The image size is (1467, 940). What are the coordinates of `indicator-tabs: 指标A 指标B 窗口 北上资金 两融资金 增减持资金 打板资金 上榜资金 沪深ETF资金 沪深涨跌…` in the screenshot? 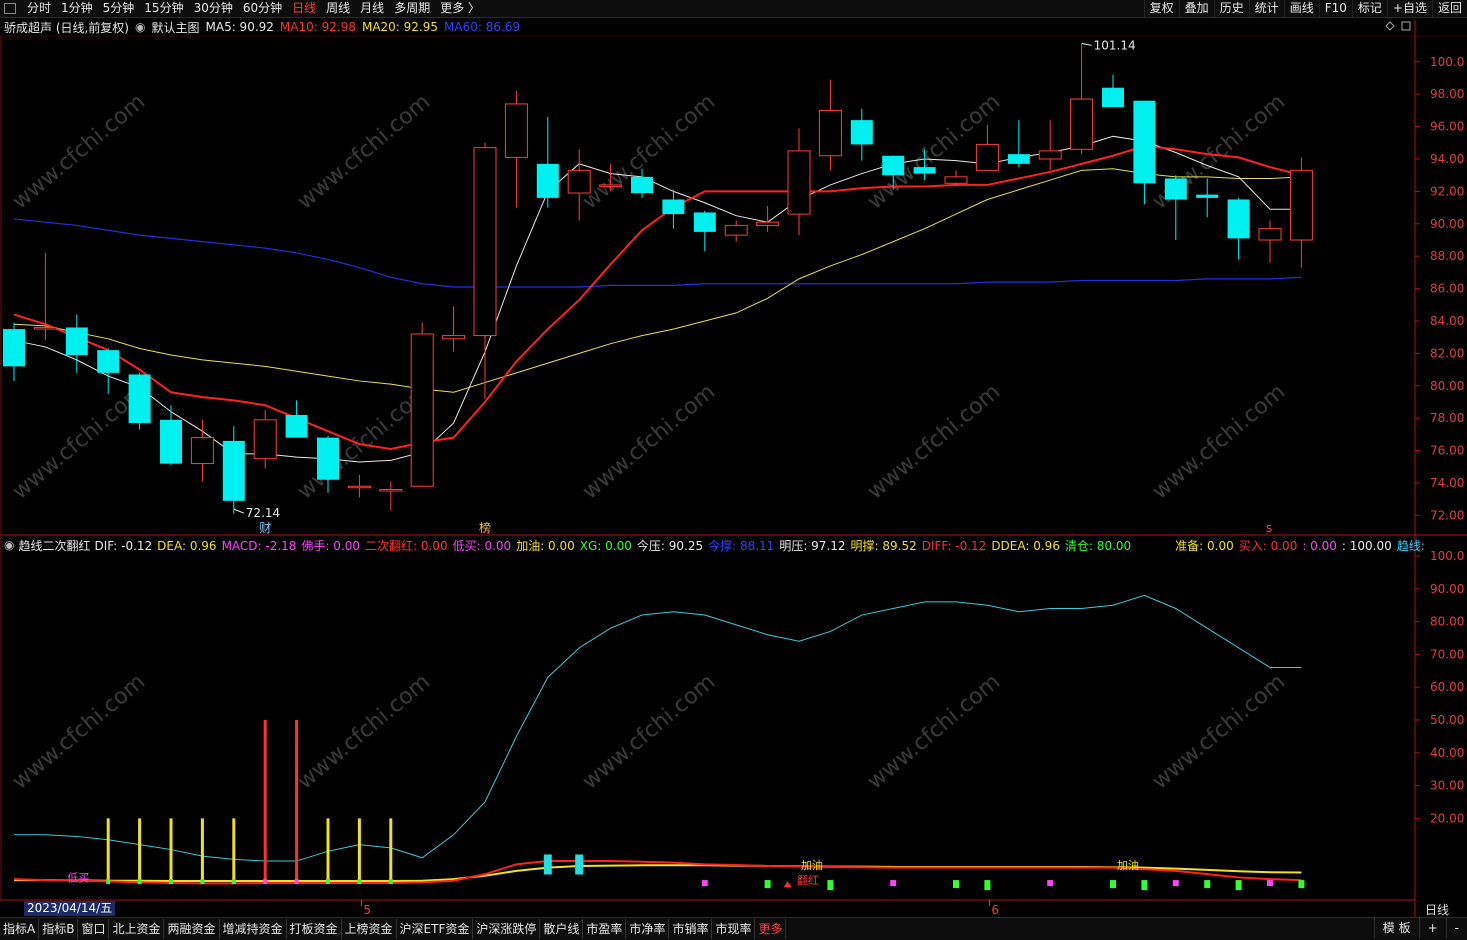 It's located at (393, 929).